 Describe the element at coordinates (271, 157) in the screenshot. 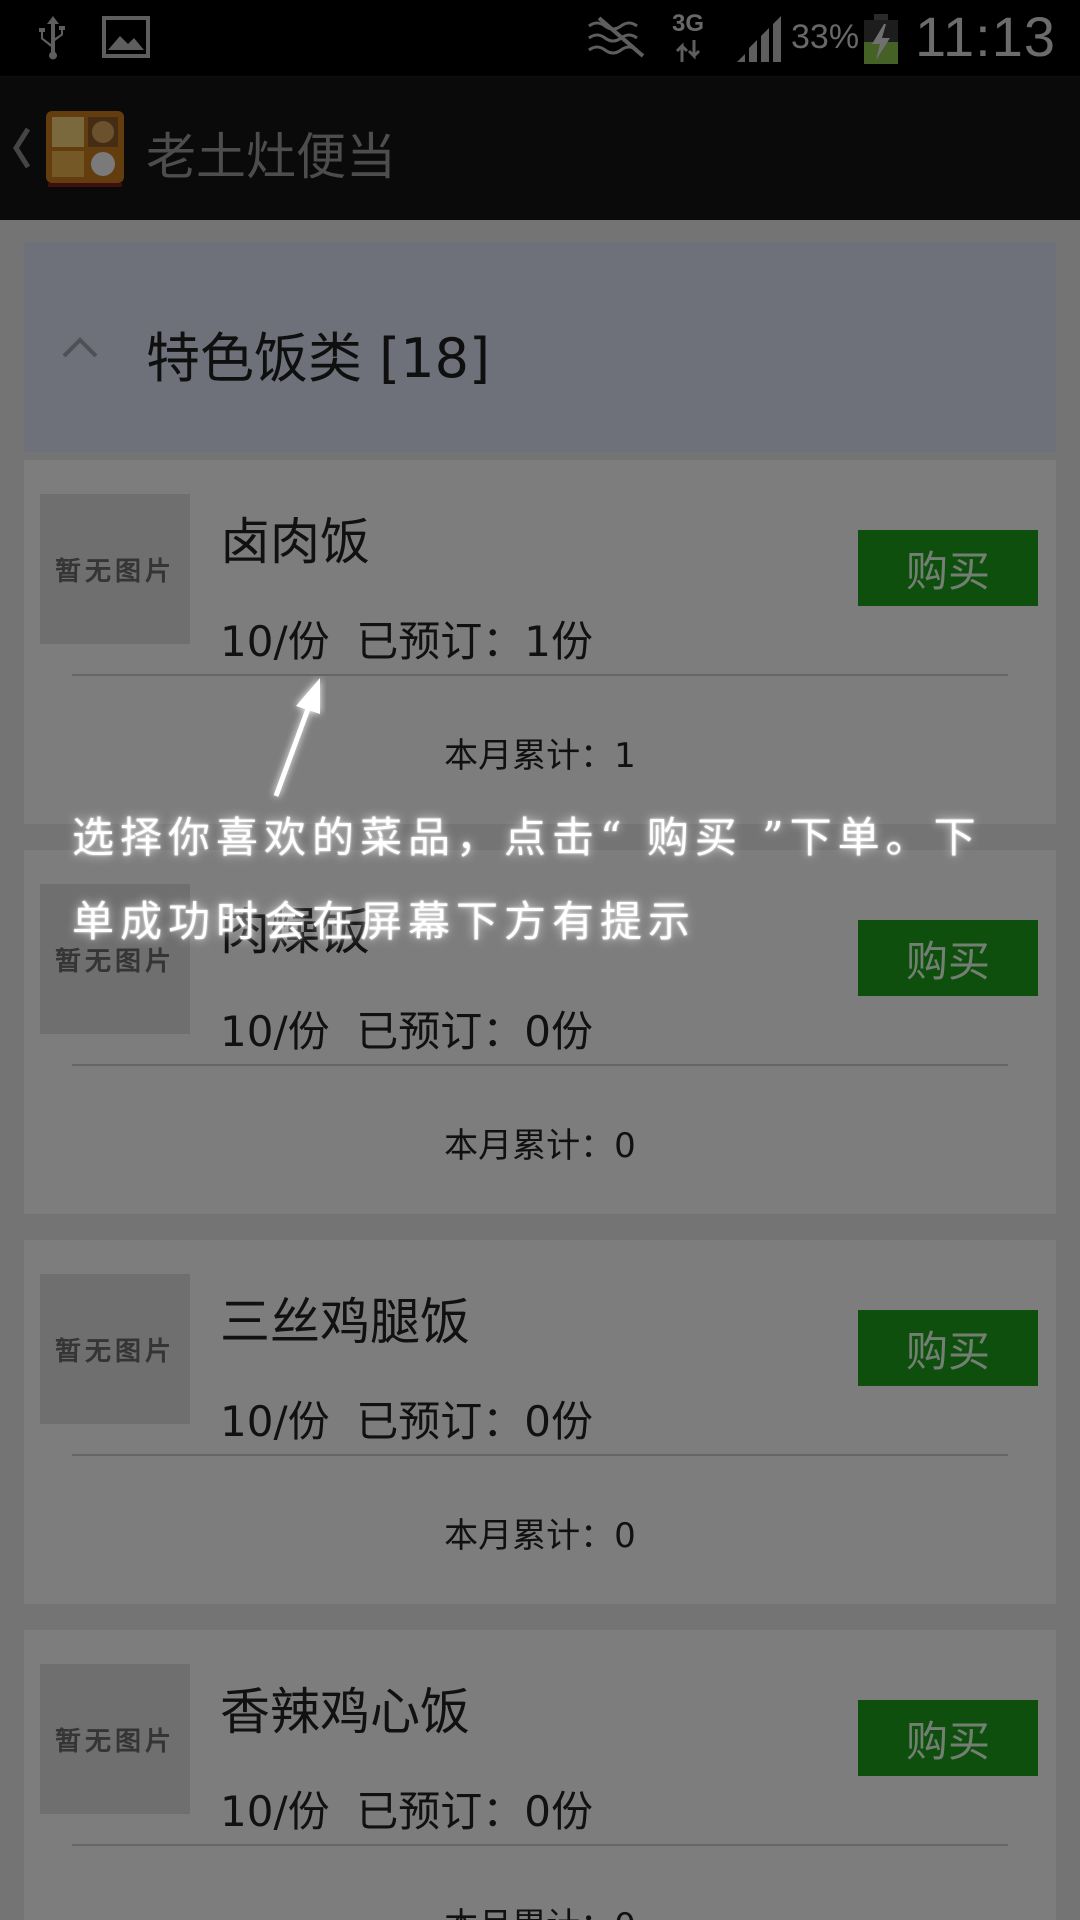

I see `app-title: 老土灶便当` at that location.